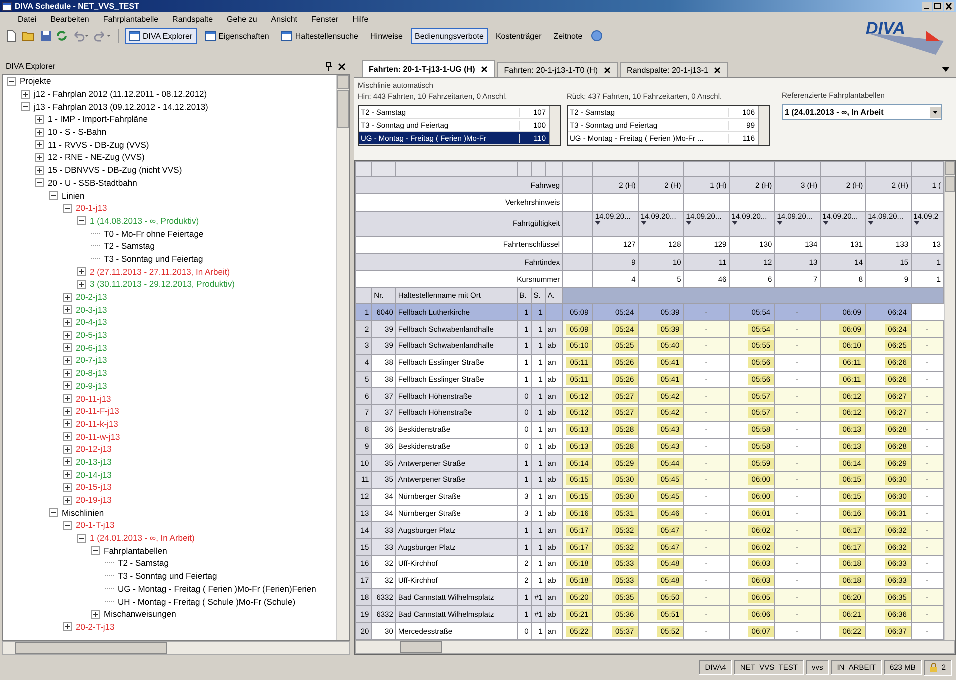 The width and height of the screenshot is (956, 680). Describe the element at coordinates (320, 36) in the screenshot. I see `toolbar-button: Haltestellensuche` at that location.